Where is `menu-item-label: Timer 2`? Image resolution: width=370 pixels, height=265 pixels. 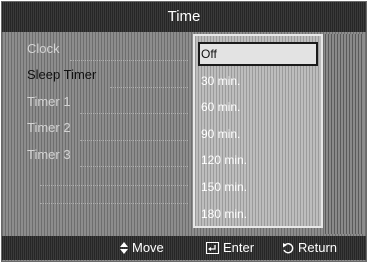
menu-item-label: Timer 2 is located at coordinates (49, 127).